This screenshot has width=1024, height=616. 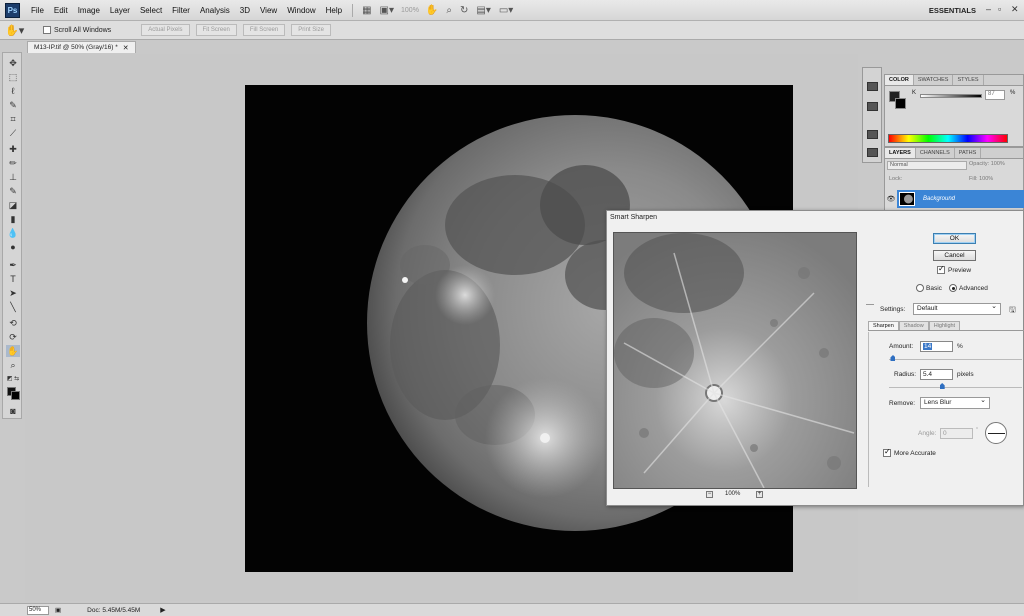 I want to click on view-extras-icon: ▣▾, so click(x=387, y=10).